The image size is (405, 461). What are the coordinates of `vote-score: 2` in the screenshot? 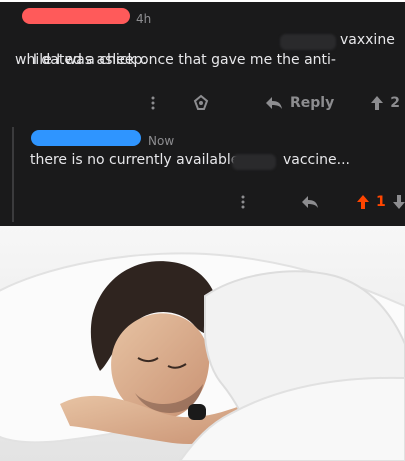 It's located at (395, 103).